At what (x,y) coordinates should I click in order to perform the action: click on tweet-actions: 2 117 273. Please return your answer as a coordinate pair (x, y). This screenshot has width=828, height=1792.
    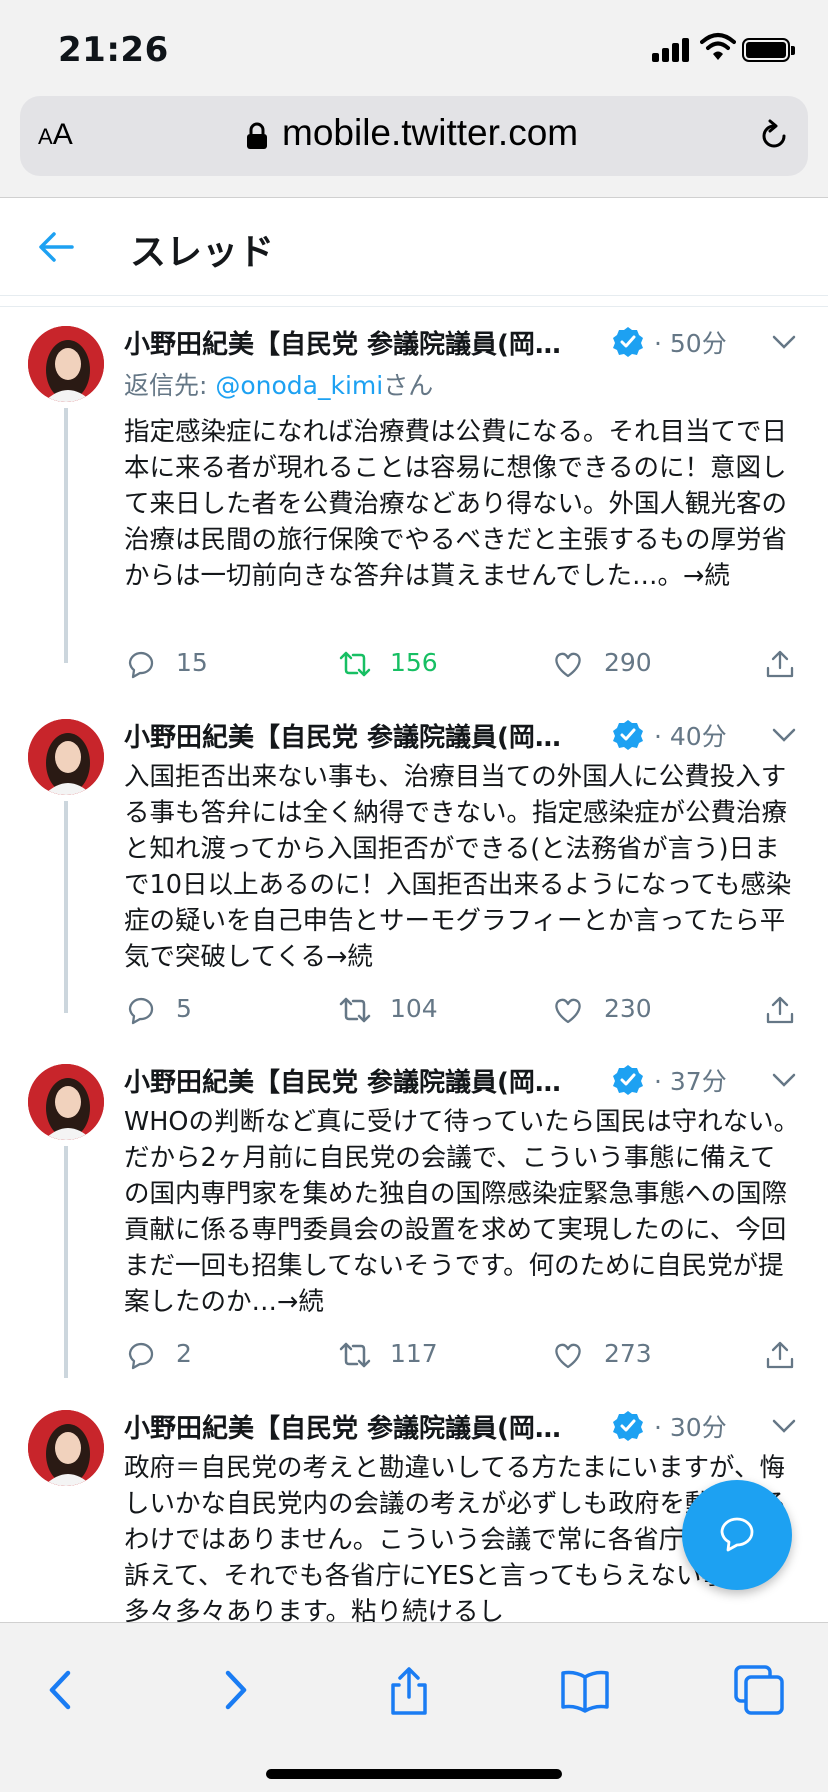
    Looking at the image, I should click on (464, 1355).